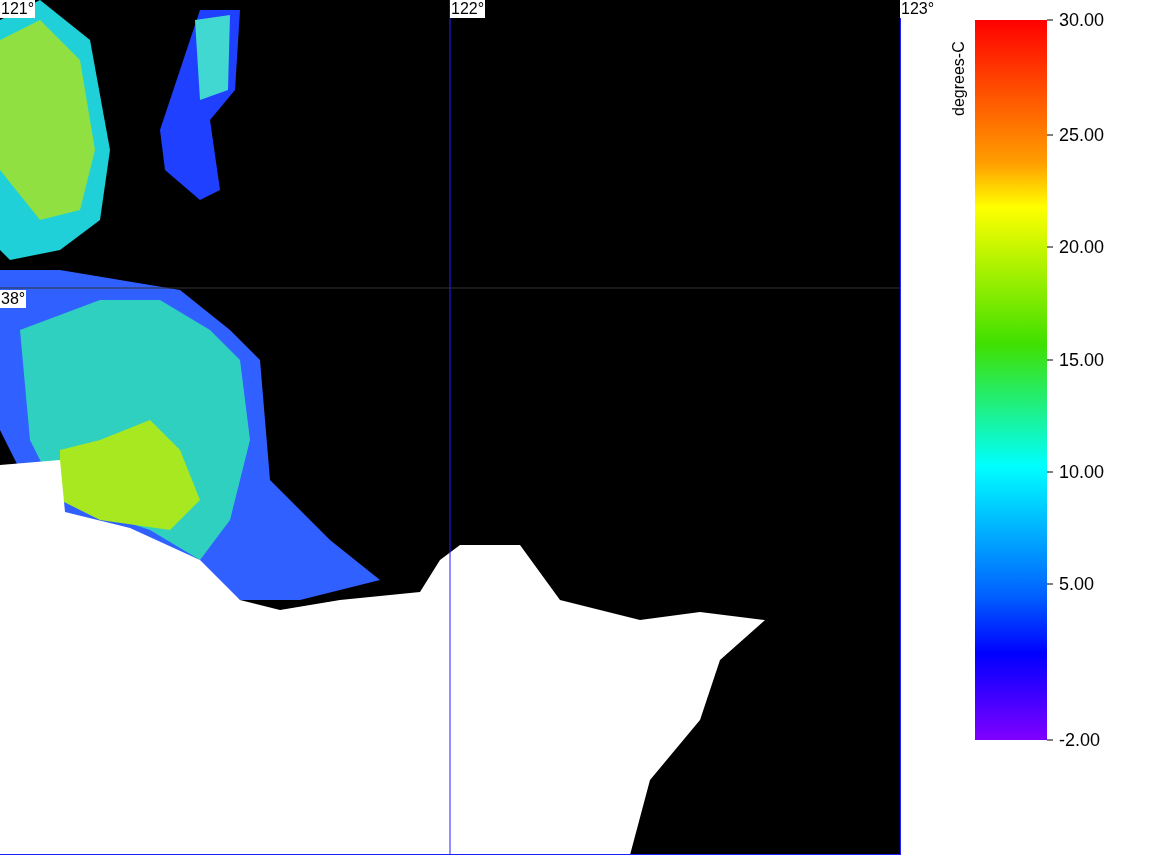 The image size is (1166, 855). What do you see at coordinates (1082, 135) in the screenshot?
I see `scale-tick-label: 25.00` at bounding box center [1082, 135].